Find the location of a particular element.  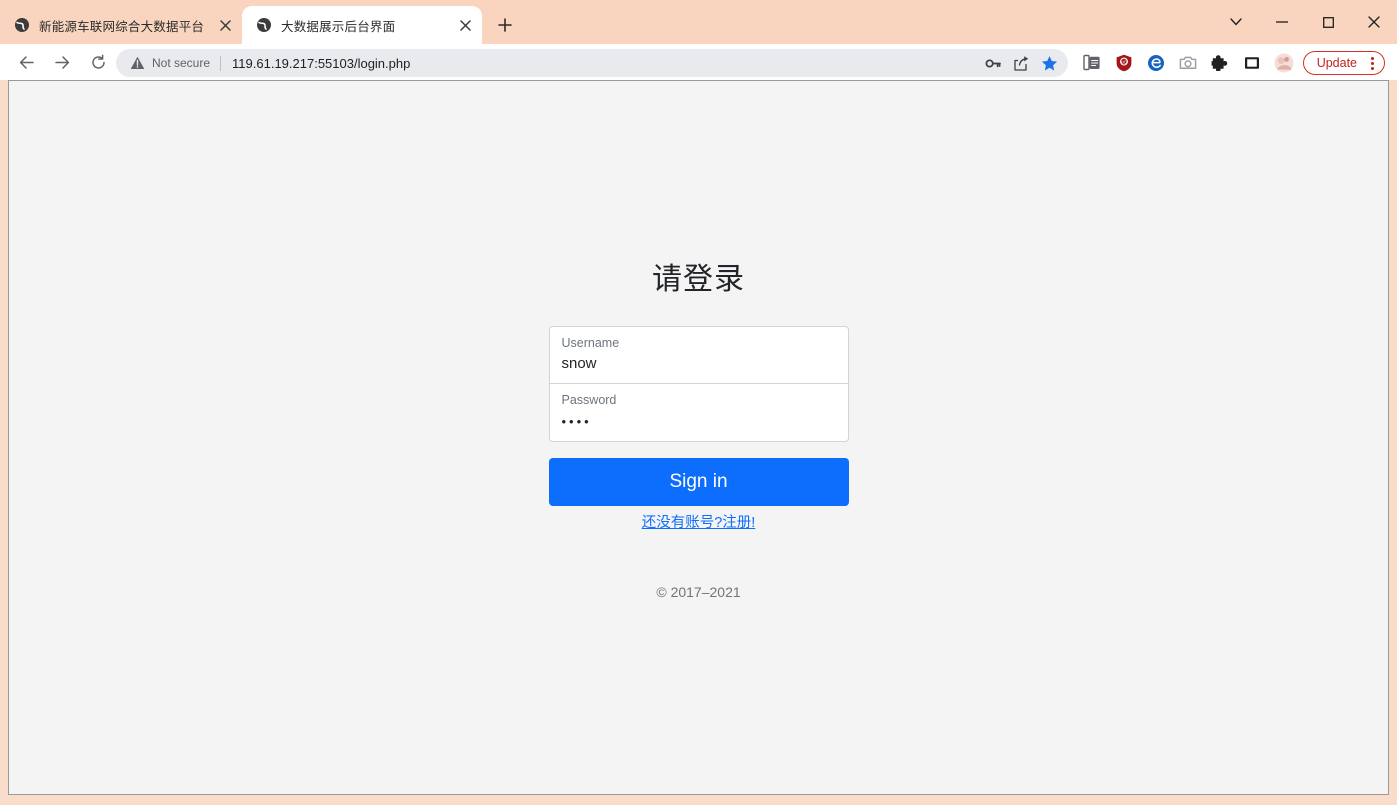

extensions-row: uO is located at coordinates (1188, 63).